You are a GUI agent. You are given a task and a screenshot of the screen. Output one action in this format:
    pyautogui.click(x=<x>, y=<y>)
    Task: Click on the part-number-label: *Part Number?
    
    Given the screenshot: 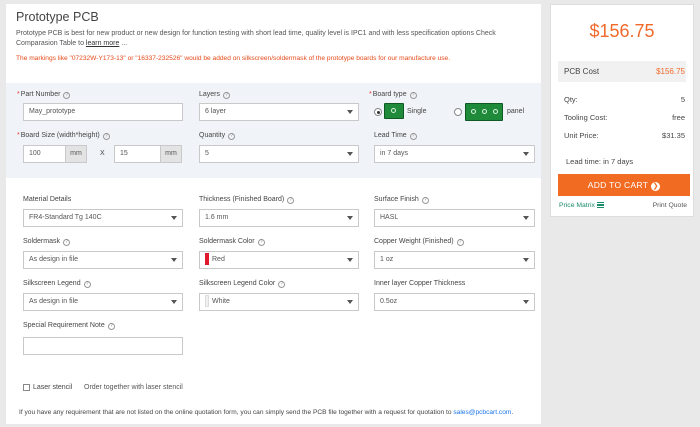 What is the action you would take?
    pyautogui.click(x=44, y=95)
    